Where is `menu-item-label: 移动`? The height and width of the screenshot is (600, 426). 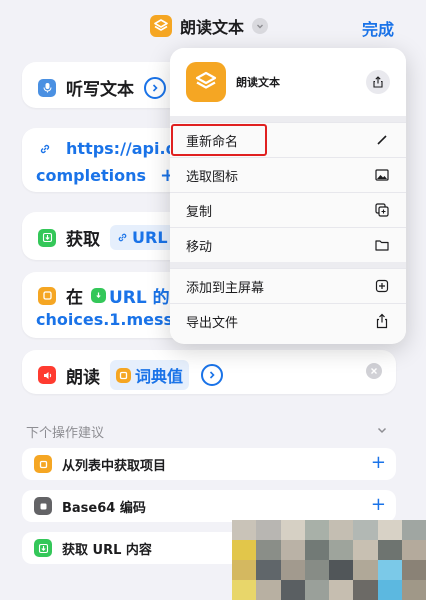
menu-item-label: 移动 is located at coordinates (199, 247).